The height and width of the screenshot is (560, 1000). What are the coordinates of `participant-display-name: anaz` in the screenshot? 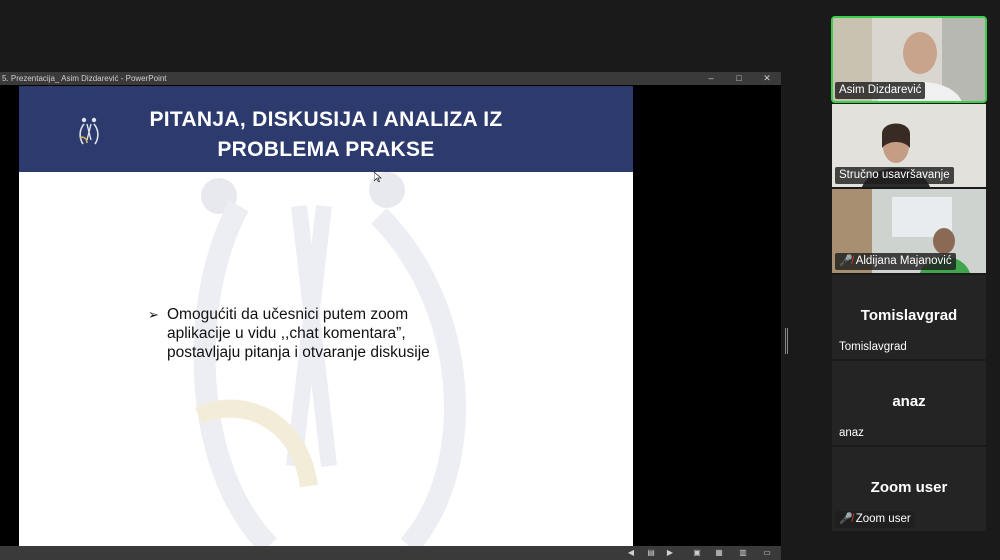 It's located at (909, 401).